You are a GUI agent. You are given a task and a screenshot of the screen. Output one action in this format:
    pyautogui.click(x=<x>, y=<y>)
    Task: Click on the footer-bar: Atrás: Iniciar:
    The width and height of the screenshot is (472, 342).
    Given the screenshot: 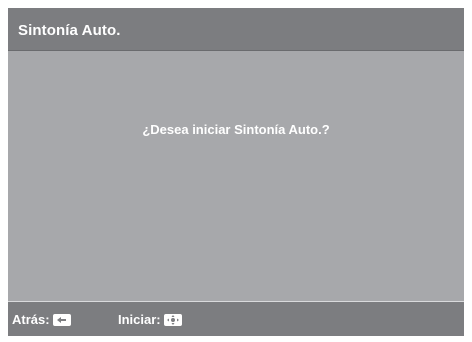 What is the action you would take?
    pyautogui.click(x=236, y=318)
    